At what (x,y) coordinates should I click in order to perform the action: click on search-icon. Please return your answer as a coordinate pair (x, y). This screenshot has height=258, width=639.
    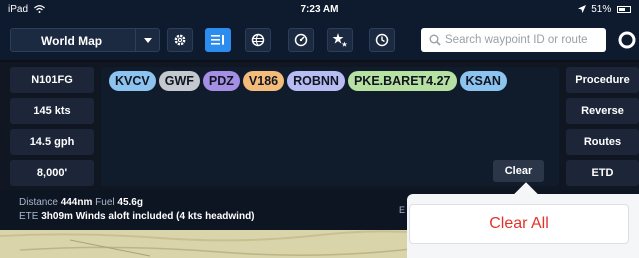
    Looking at the image, I should click on (435, 40).